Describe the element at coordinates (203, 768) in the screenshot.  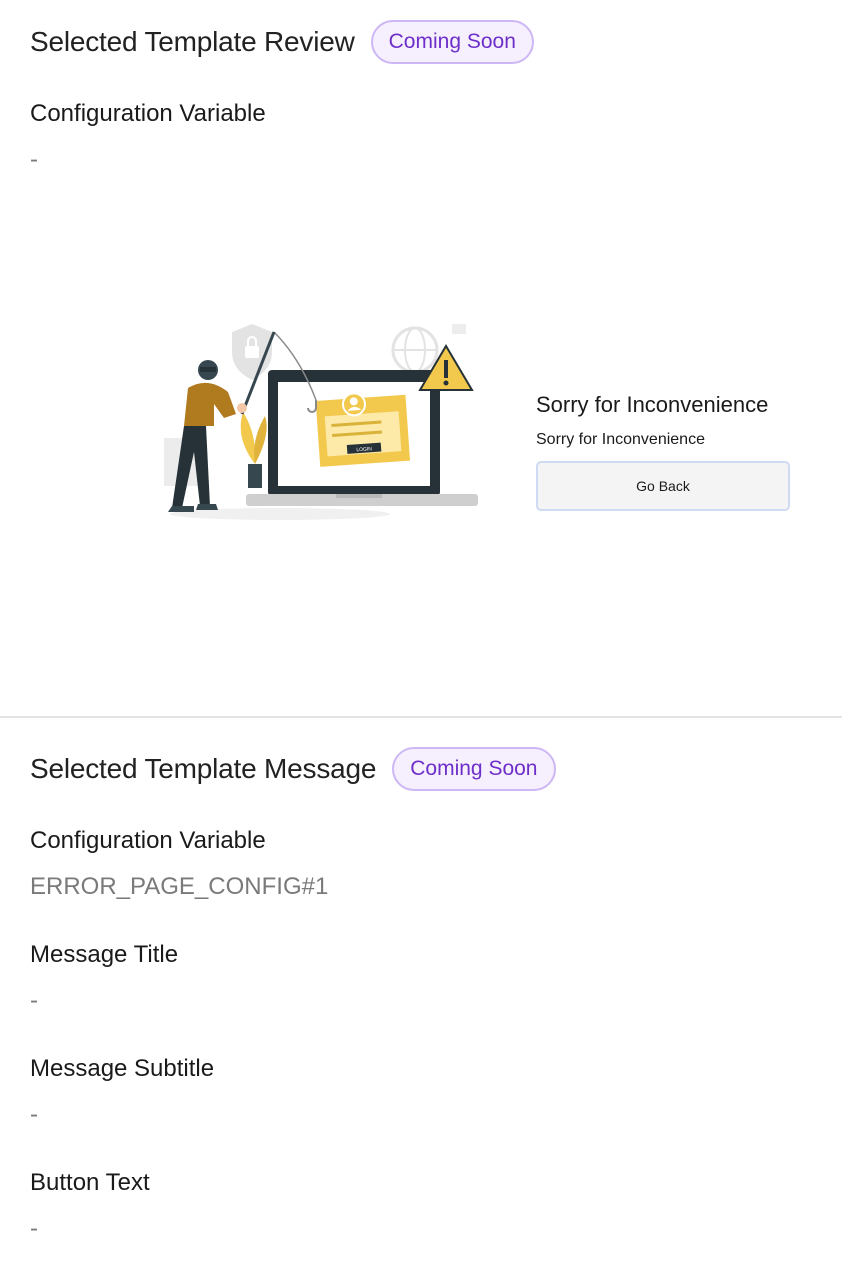
I see `message-section-title: Selected Template Message` at that location.